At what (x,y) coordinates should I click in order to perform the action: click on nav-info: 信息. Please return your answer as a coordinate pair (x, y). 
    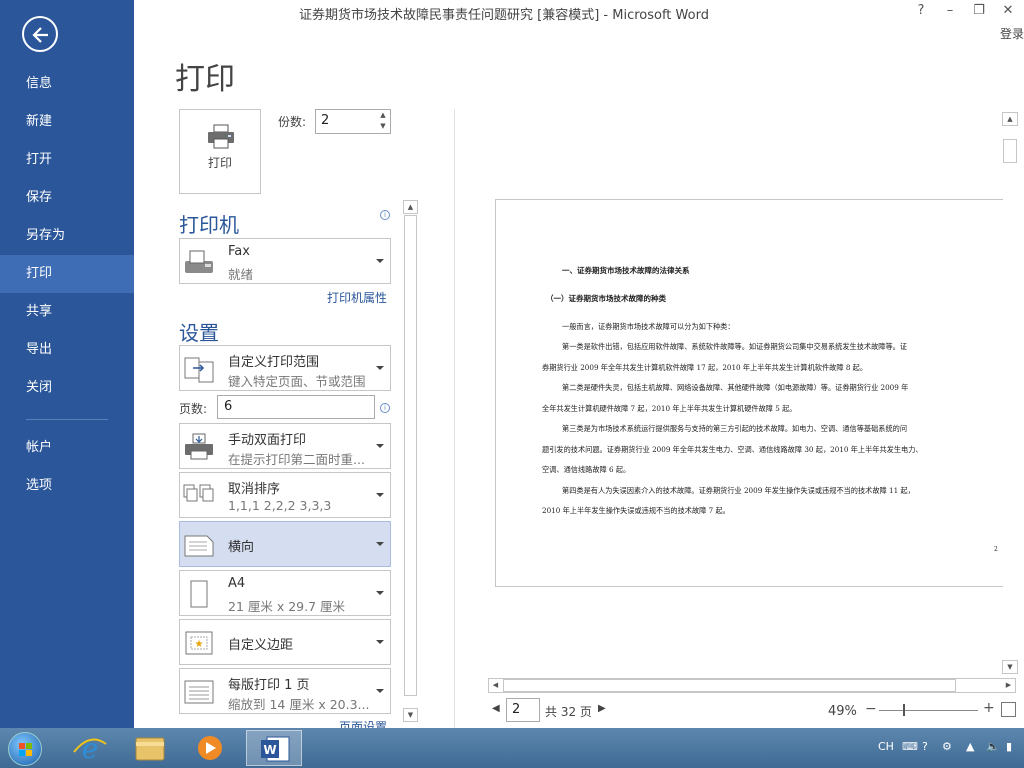
    Looking at the image, I should click on (67, 84).